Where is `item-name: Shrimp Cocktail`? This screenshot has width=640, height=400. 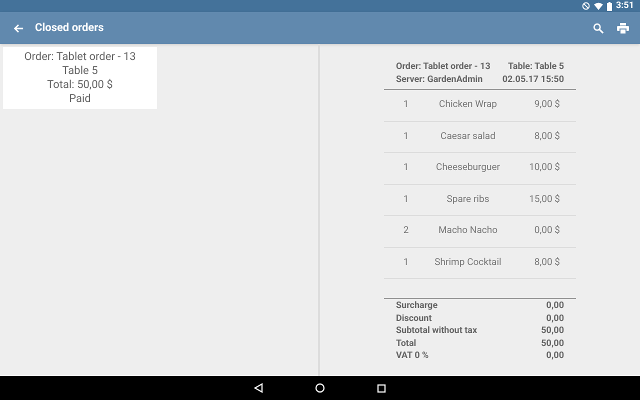
item-name: Shrimp Cocktail is located at coordinates (468, 263).